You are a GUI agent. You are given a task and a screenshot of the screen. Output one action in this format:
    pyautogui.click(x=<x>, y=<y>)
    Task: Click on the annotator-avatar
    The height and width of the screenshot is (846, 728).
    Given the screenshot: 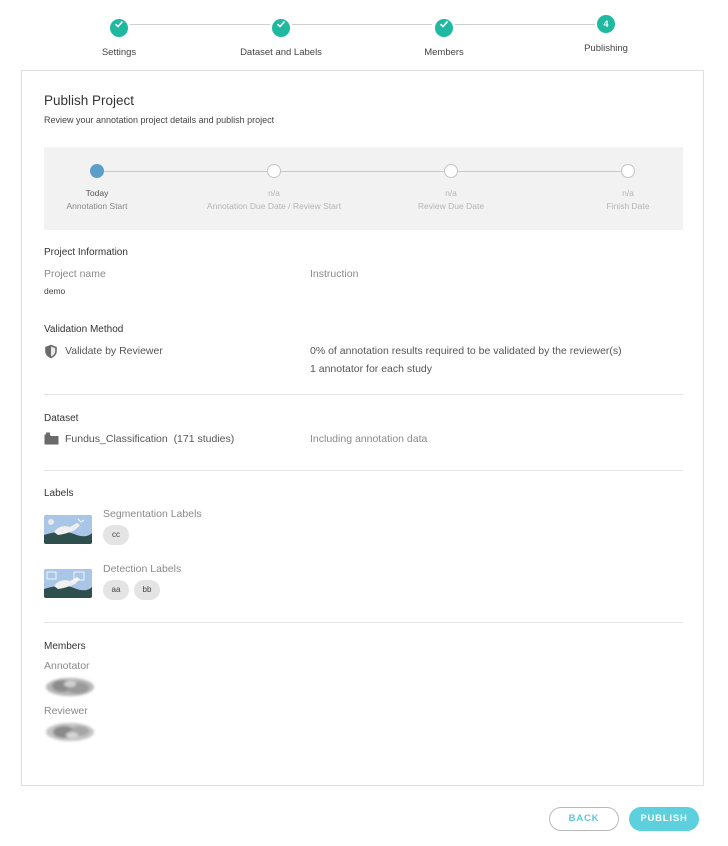 What is the action you would take?
    pyautogui.click(x=70, y=687)
    